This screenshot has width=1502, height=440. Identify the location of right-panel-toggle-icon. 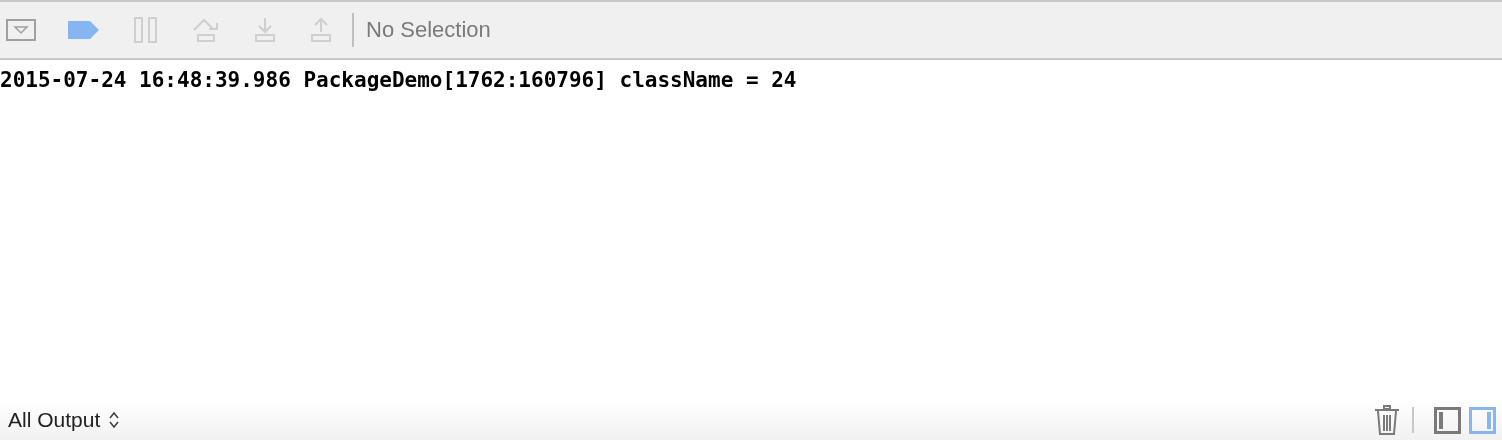
(1482, 420).